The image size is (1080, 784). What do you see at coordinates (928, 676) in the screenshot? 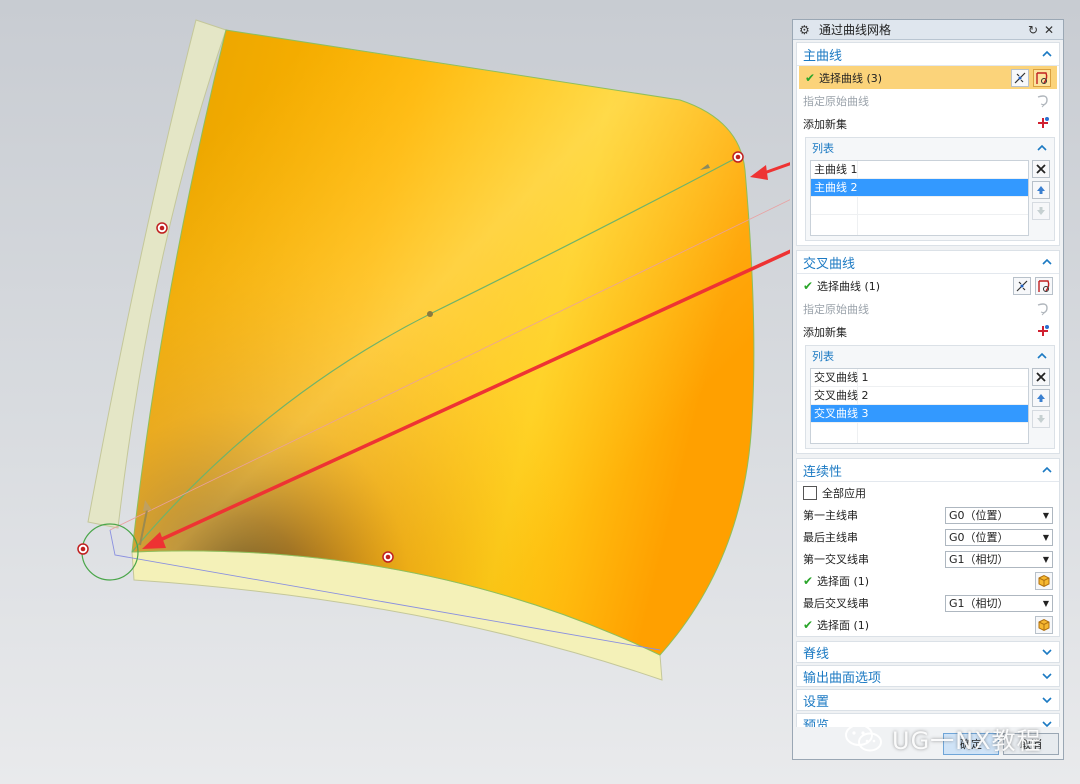
I see `output-surface-options-group: 输出曲面选项` at bounding box center [928, 676].